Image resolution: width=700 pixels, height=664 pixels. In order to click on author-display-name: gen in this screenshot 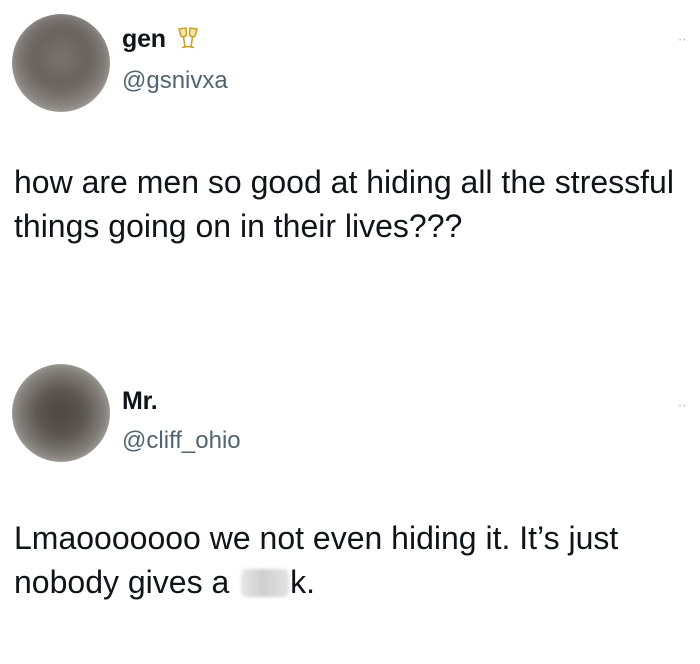, I will do `click(144, 39)`.